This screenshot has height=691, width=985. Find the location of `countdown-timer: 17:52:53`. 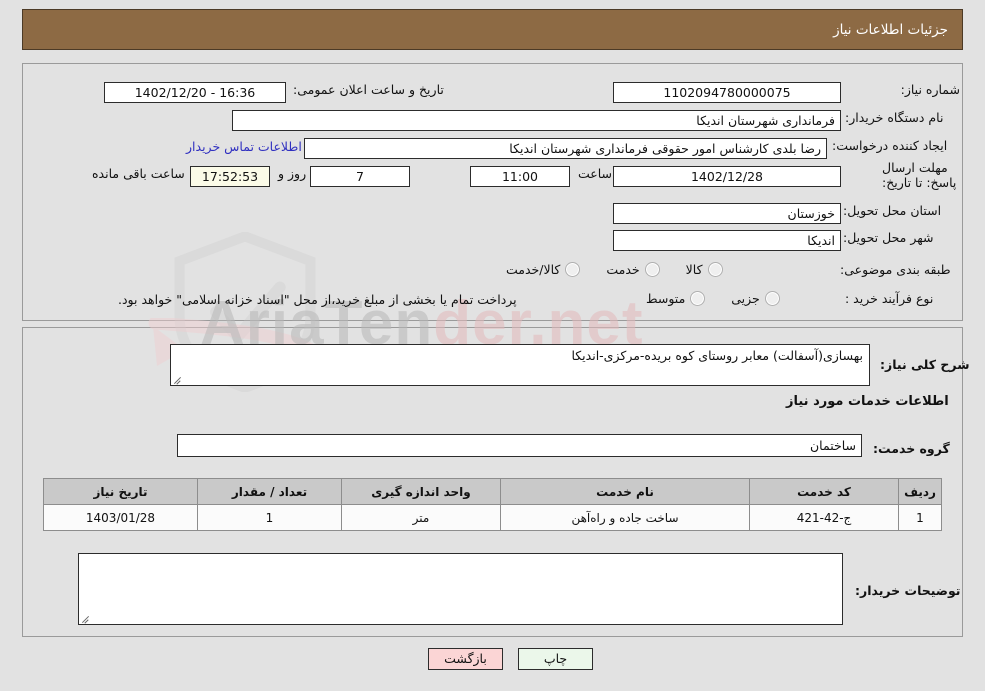

countdown-timer: 17:52:53 is located at coordinates (230, 176).